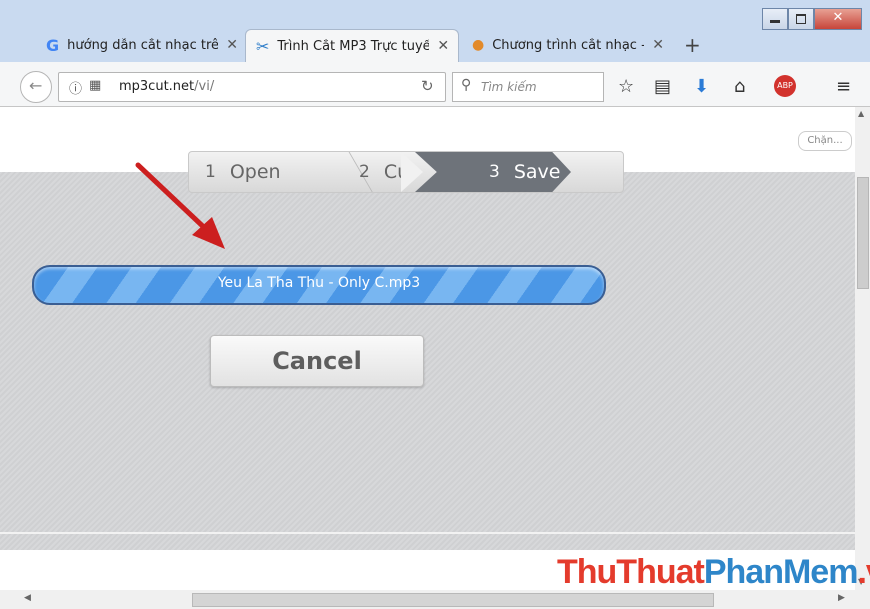 The width and height of the screenshot is (870, 609). I want to click on info-icon: ⓘ, so click(76, 89).